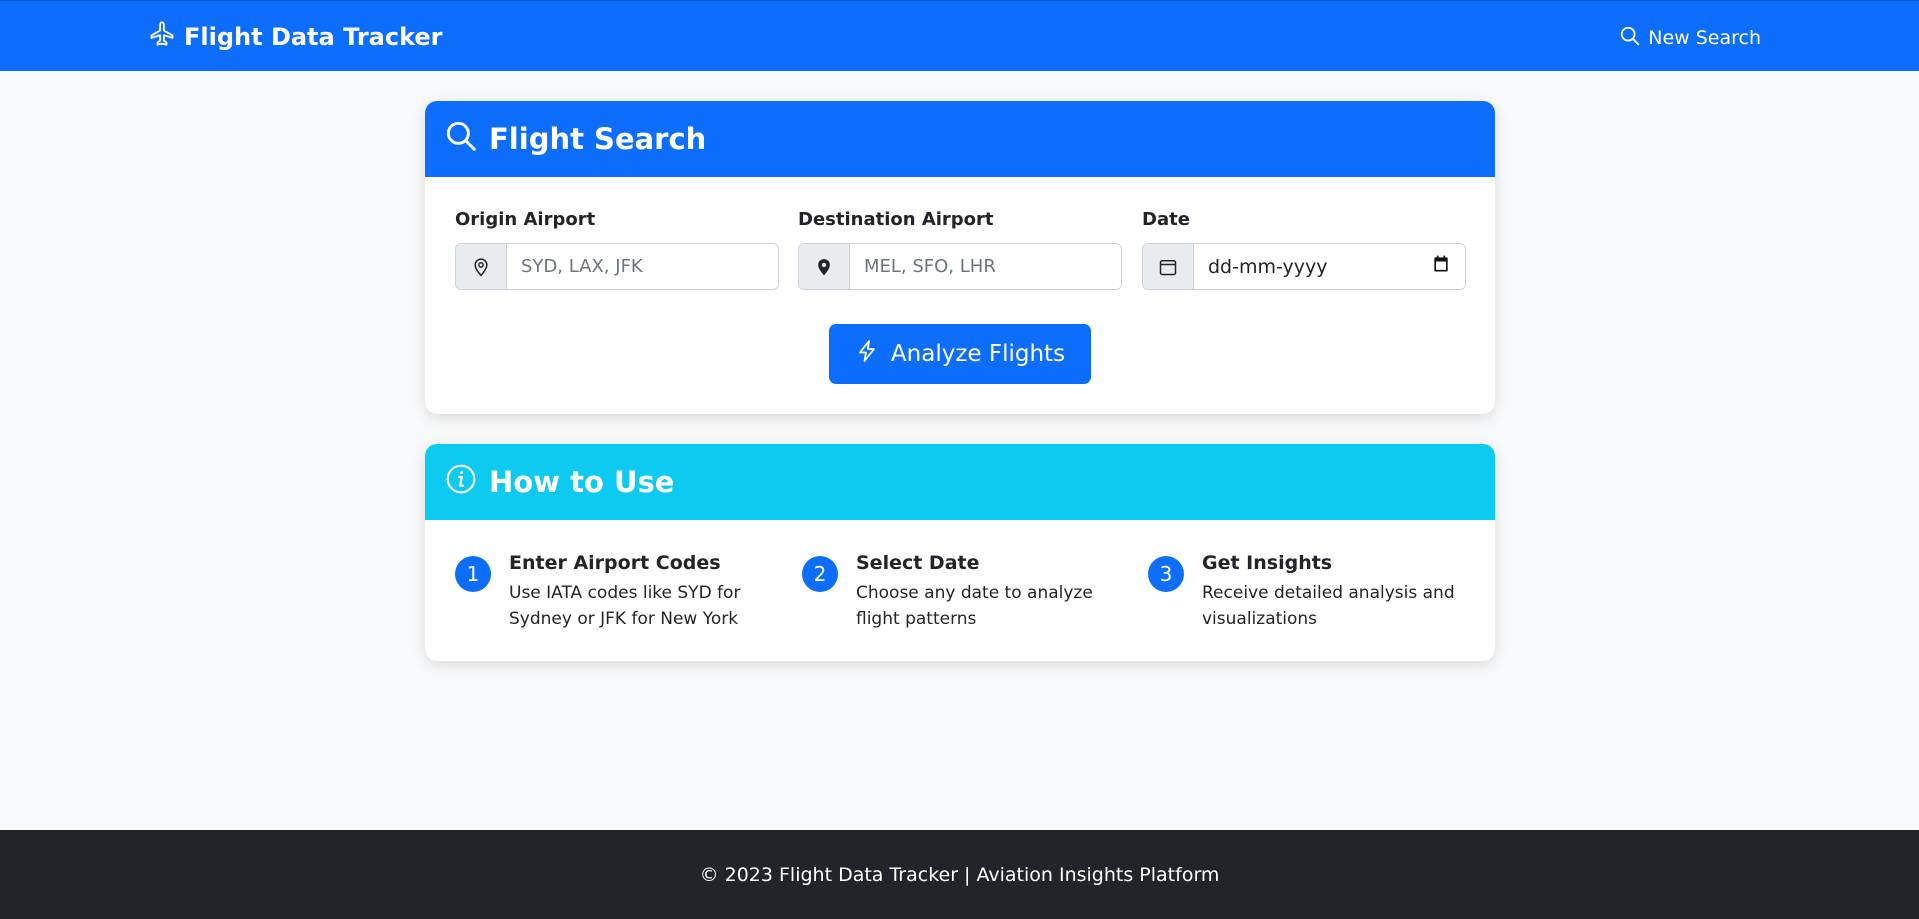 This screenshot has width=1919, height=919. Describe the element at coordinates (598, 139) in the screenshot. I see `flight-search-title: Flight Search` at that location.